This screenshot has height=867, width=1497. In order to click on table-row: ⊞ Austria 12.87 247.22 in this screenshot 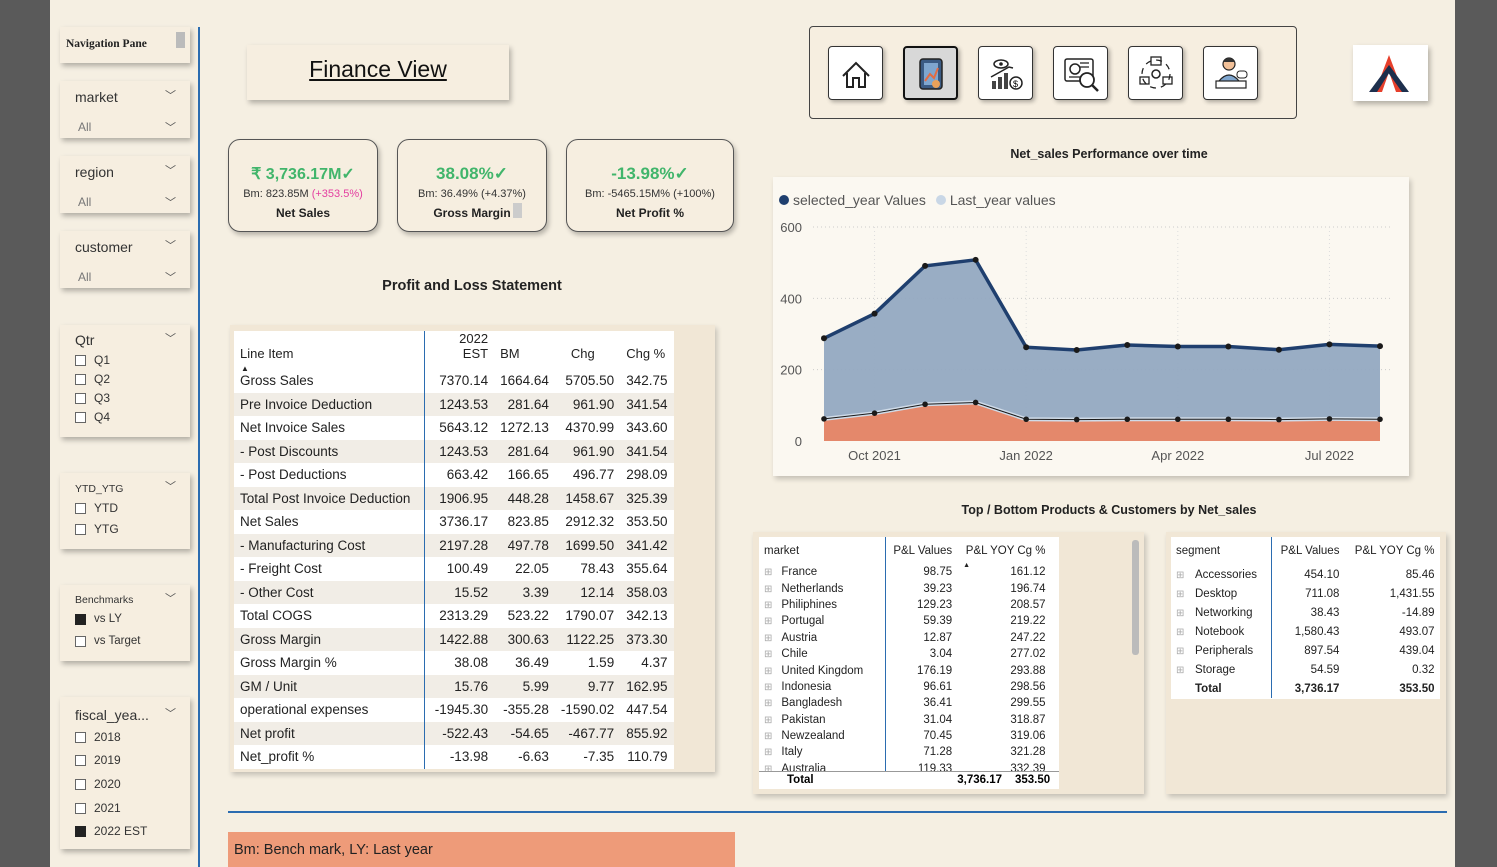, I will do `click(905, 637)`.